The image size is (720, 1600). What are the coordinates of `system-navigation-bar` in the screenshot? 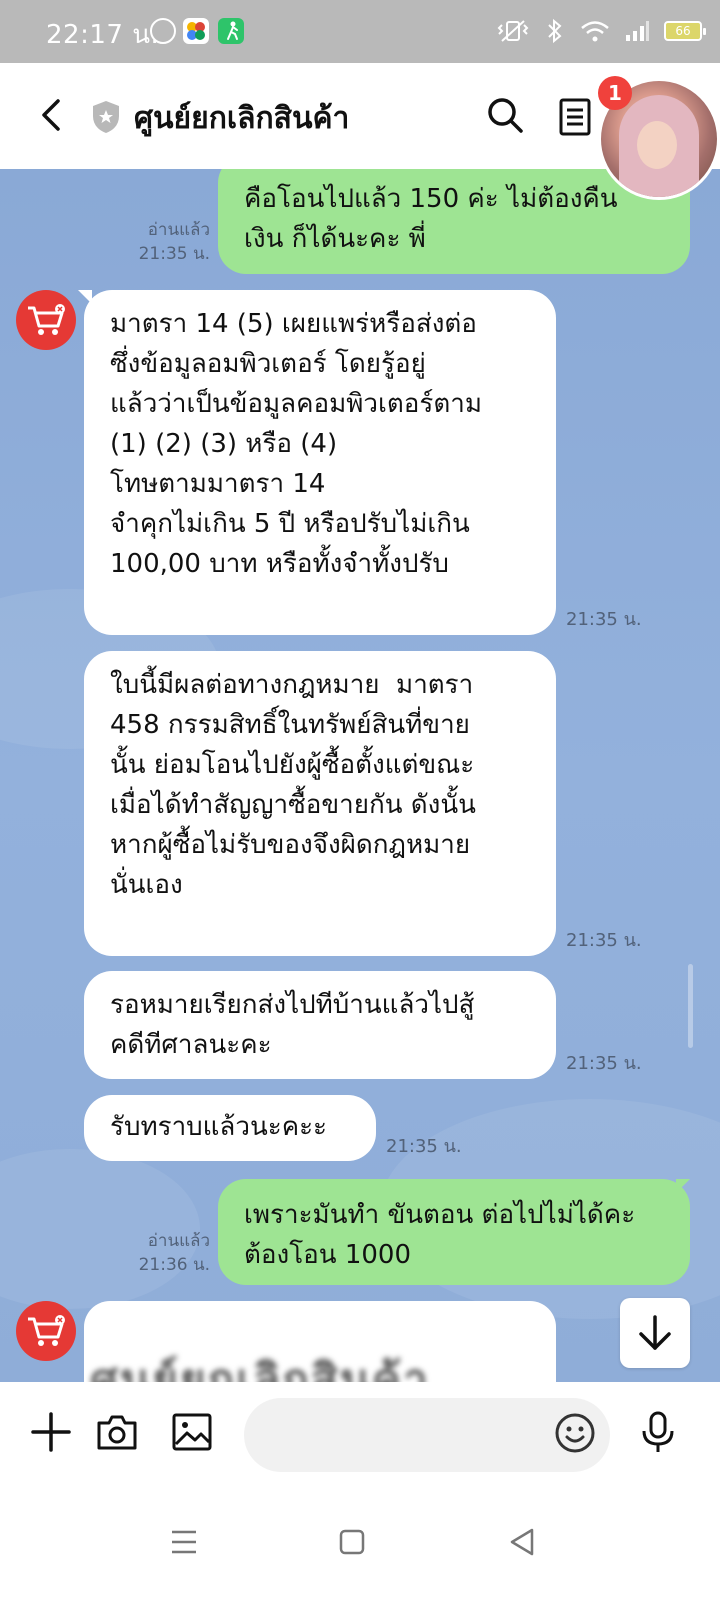 It's located at (360, 1546).